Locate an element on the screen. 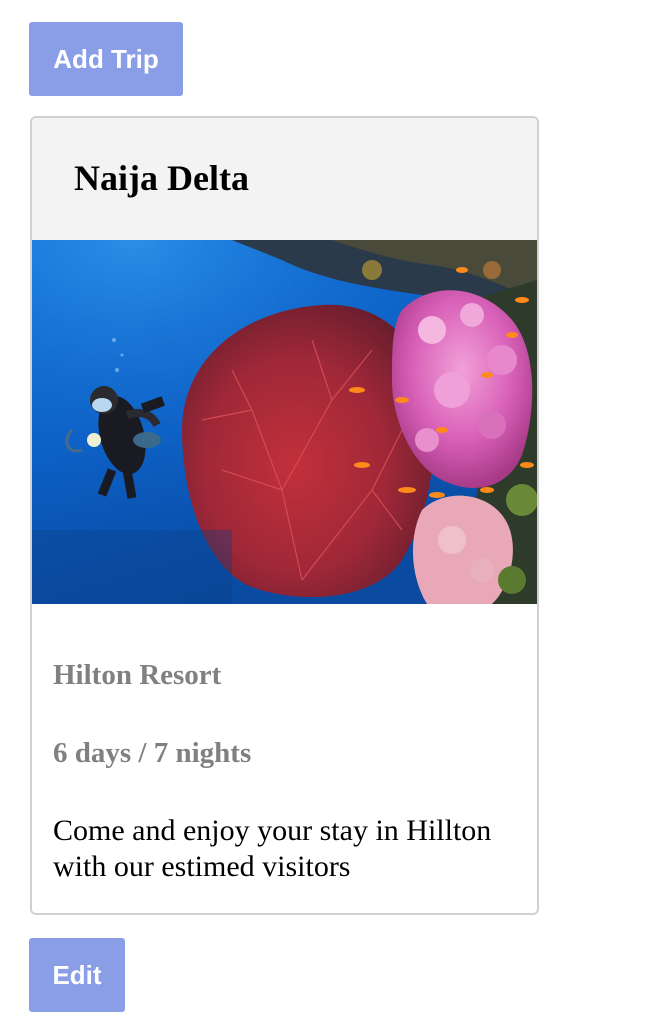 The width and height of the screenshot is (652, 1028). trip-duration: 6 days / 7 nights is located at coordinates (152, 753).